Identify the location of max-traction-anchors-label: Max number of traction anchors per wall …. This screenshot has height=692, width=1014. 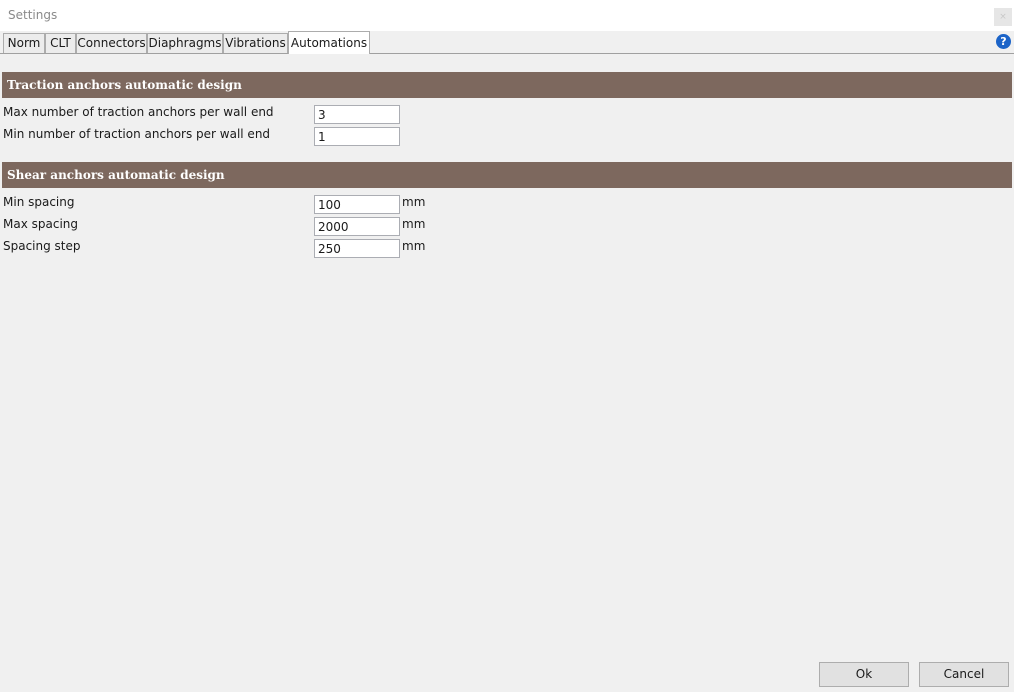
(138, 112).